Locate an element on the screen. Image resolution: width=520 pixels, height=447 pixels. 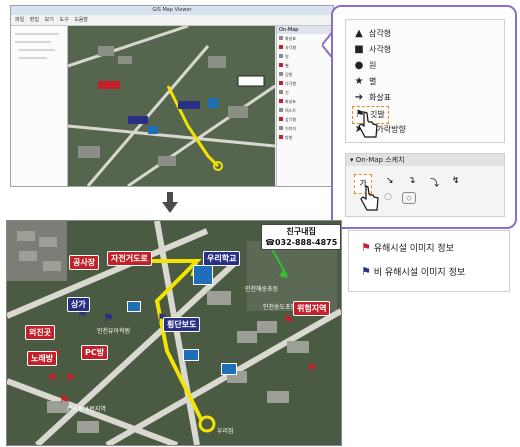
friend-house-label: 친구내집 ☎032-888-4875 is located at coordinates (301, 237).